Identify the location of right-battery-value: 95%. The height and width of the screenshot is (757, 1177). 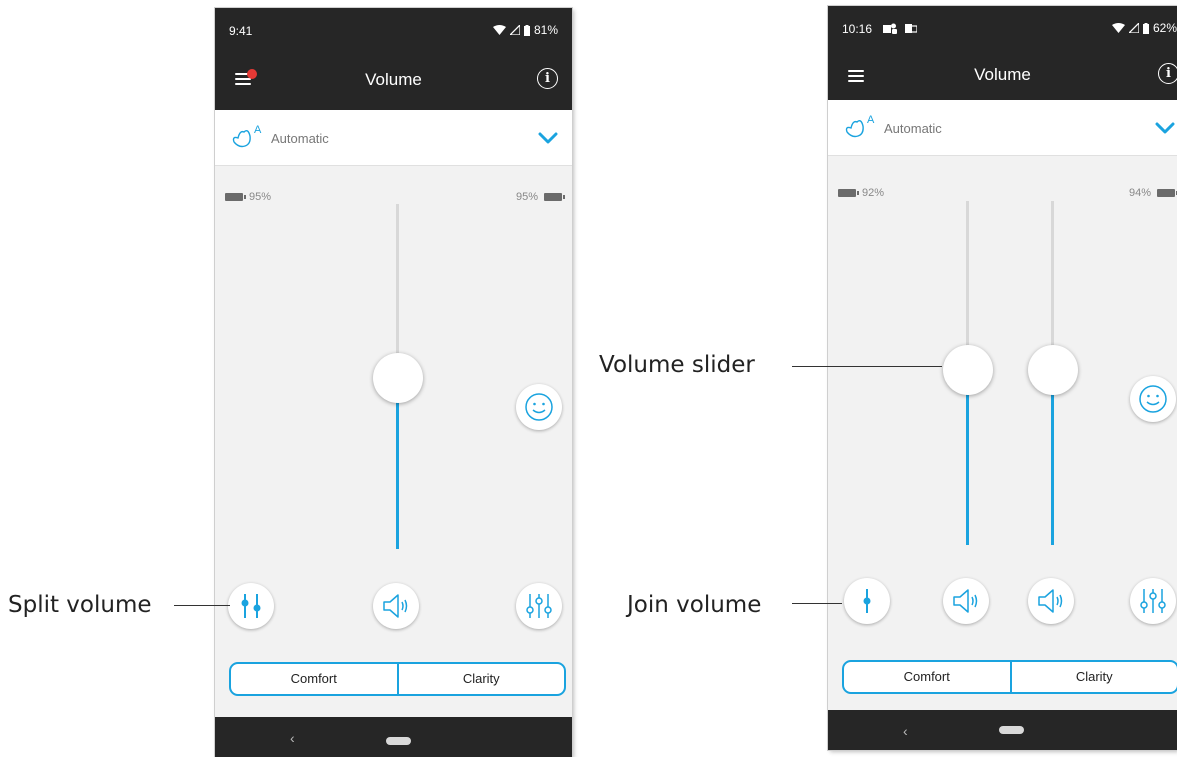
(526, 197).